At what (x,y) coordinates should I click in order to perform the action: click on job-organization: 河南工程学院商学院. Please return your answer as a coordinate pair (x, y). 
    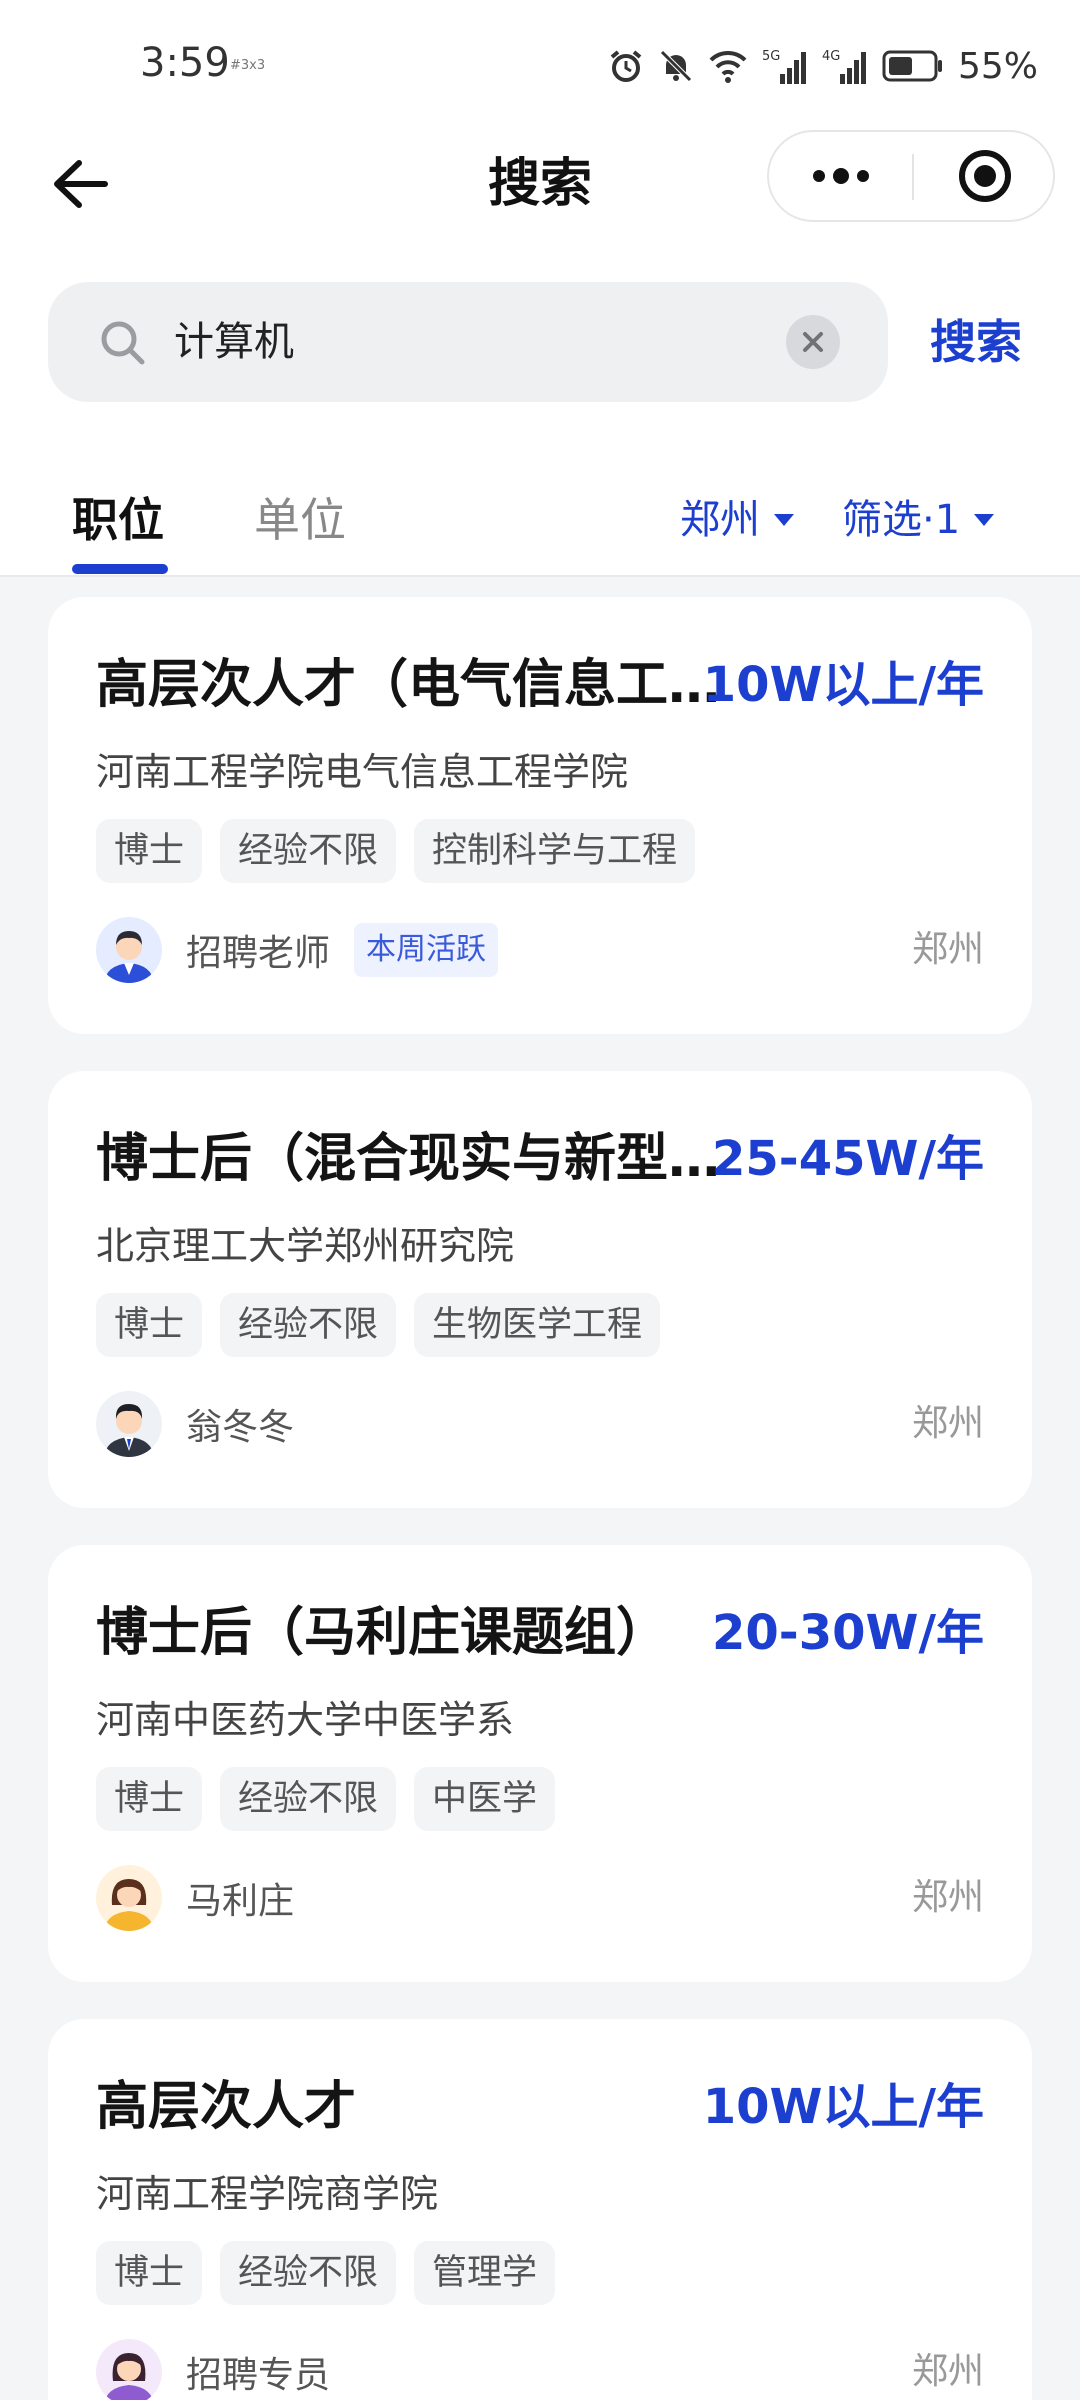
    Looking at the image, I should click on (267, 2194).